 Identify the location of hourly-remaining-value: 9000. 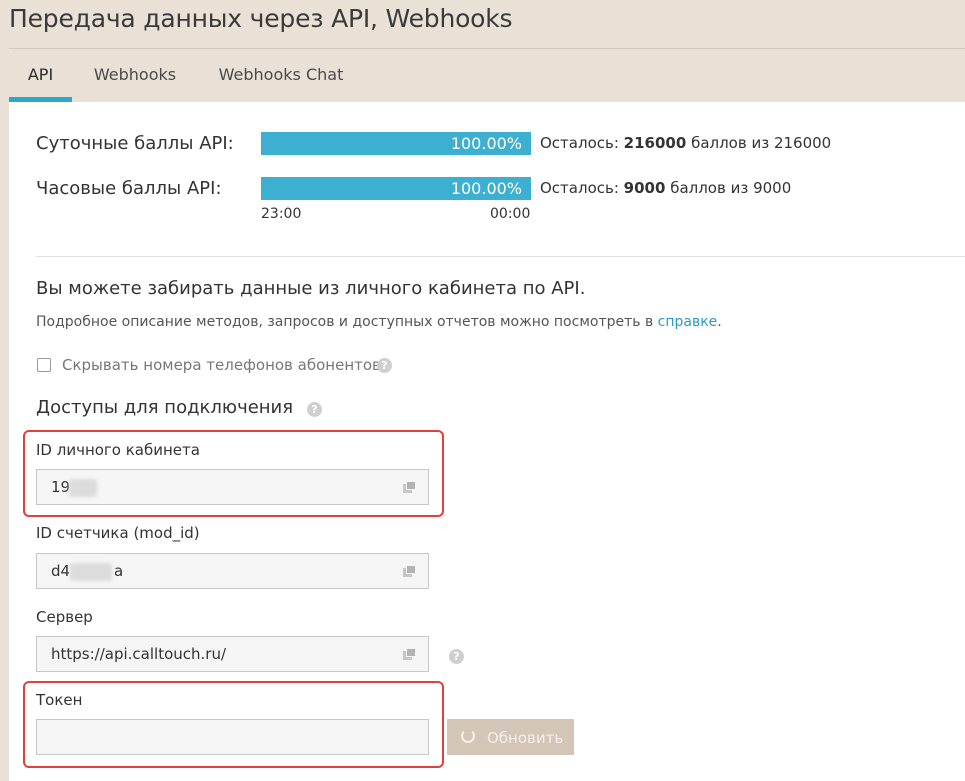
(644, 188).